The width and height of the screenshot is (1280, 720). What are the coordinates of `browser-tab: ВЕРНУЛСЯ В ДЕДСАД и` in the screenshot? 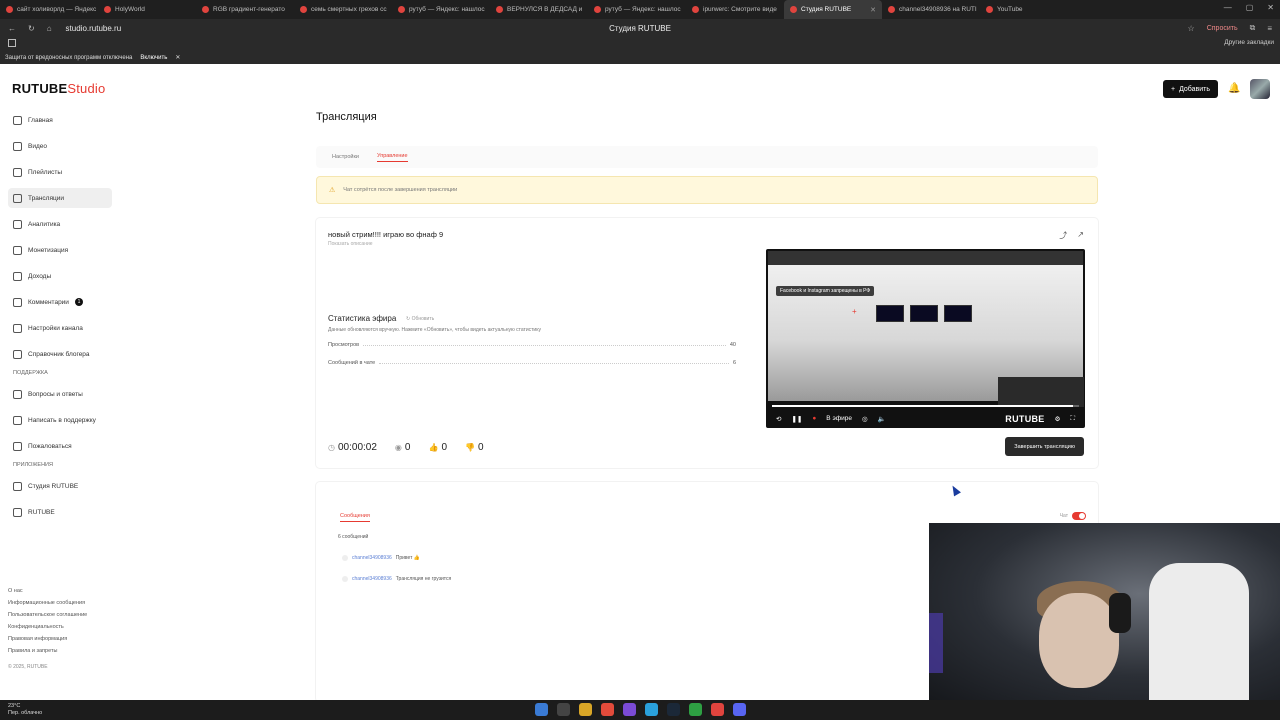 It's located at (539, 9).